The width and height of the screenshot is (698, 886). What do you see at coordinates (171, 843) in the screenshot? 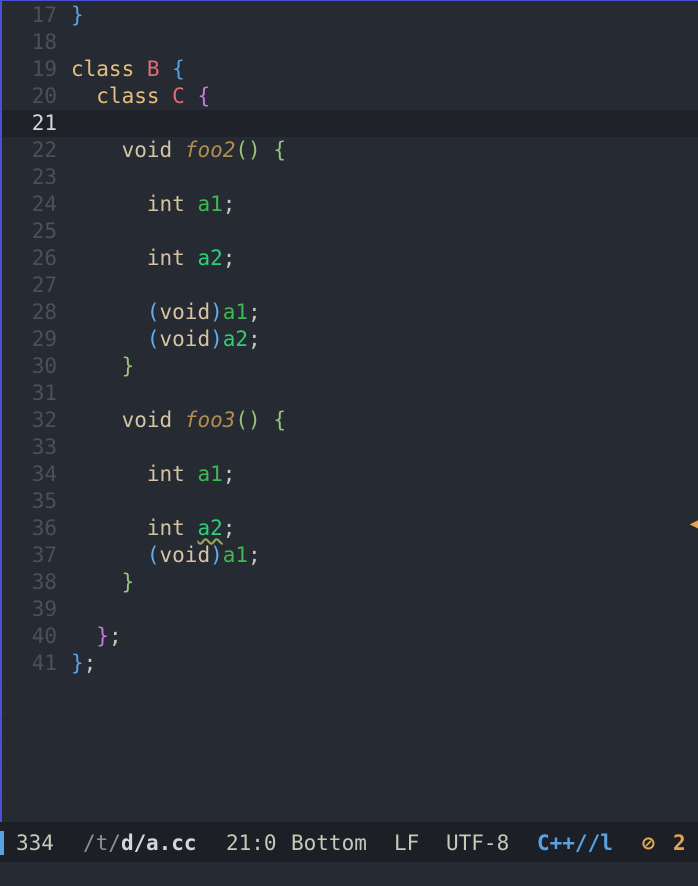
I see `buffer-file-name: a.cc` at bounding box center [171, 843].